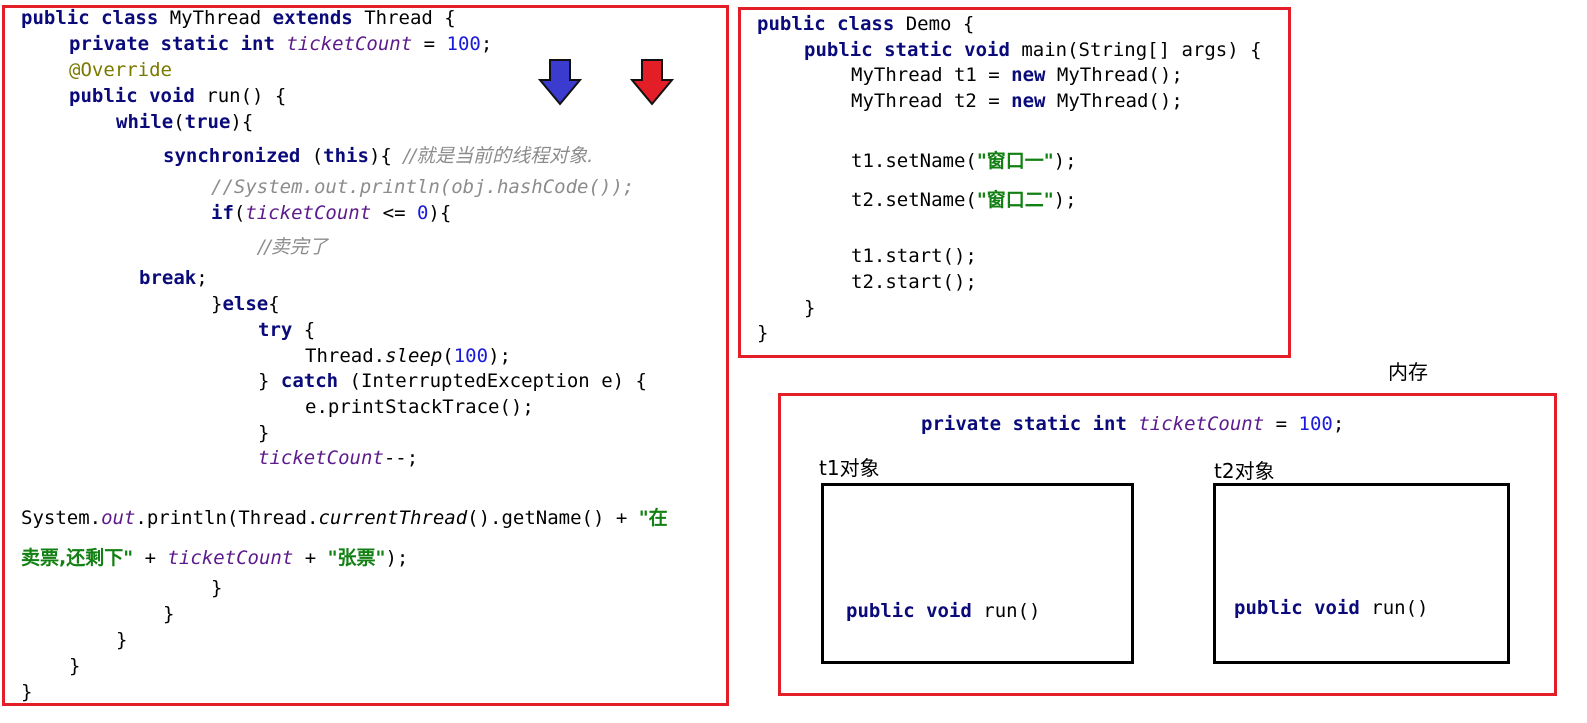 This screenshot has width=1587, height=723. What do you see at coordinates (281, 44) in the screenshot?
I see `code-line: private static int ticketCount = 100;` at bounding box center [281, 44].